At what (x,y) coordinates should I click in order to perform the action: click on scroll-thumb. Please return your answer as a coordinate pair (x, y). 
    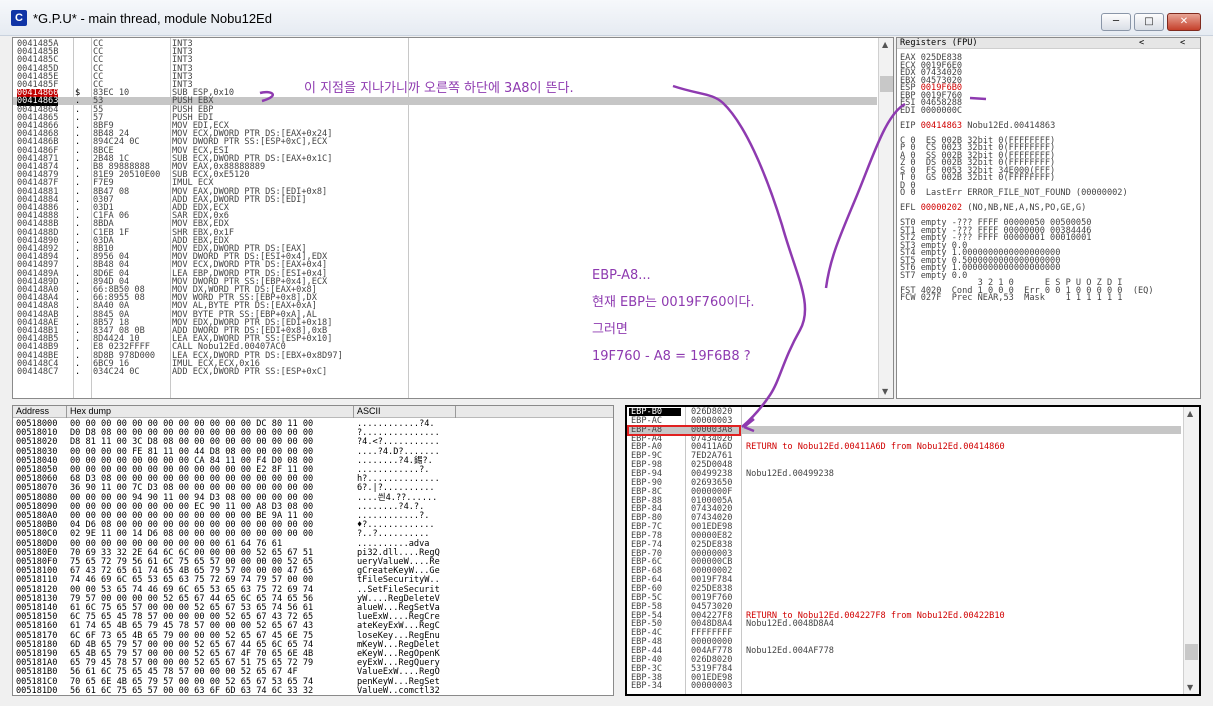
    Looking at the image, I should click on (886, 84).